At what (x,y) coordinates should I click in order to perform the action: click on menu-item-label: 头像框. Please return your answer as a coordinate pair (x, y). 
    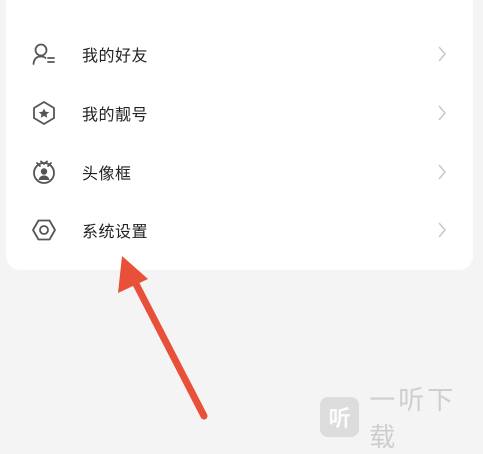
    Looking at the image, I should click on (107, 173).